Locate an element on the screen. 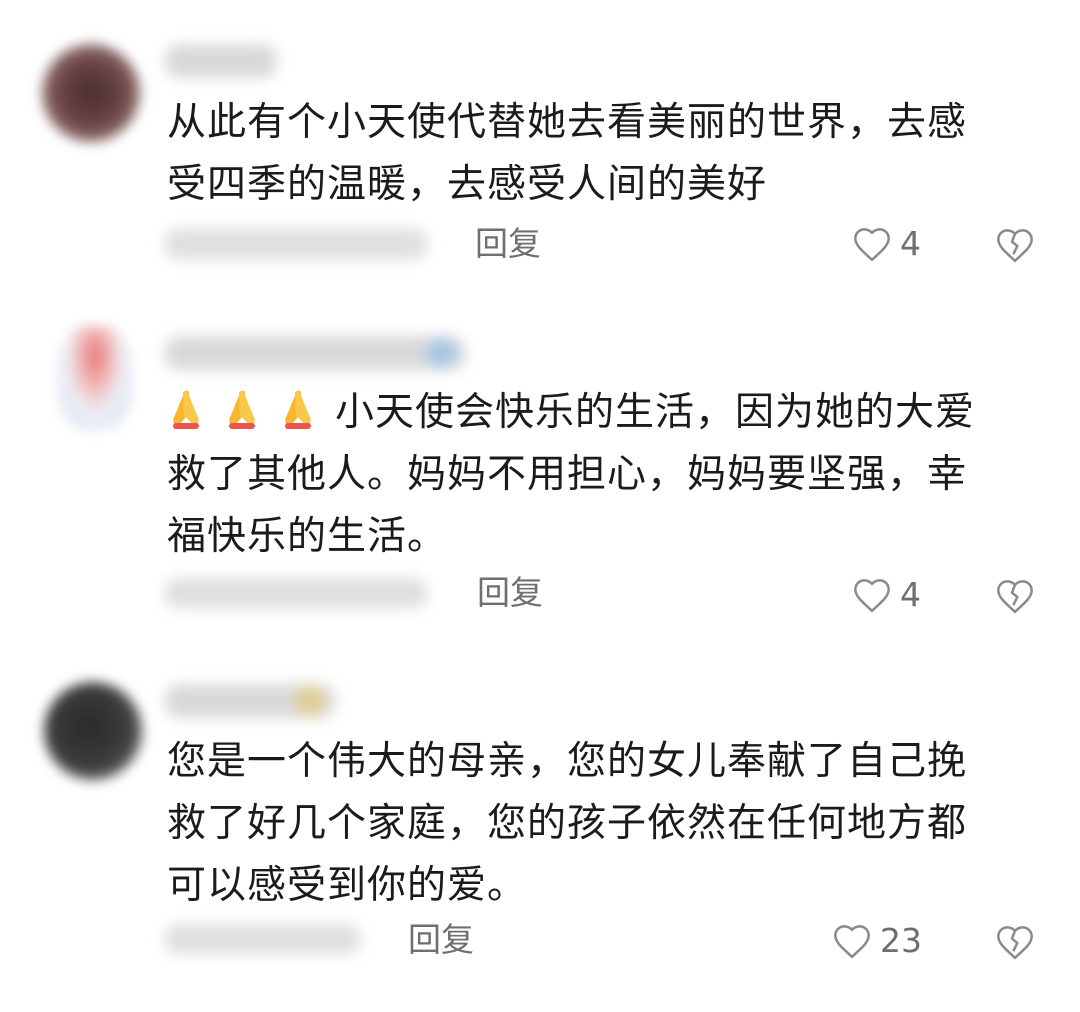 The image size is (1080, 1012). comment-line: 您是一个伟大的母亲，您的女儿奉献了自己挽 is located at coordinates (567, 761).